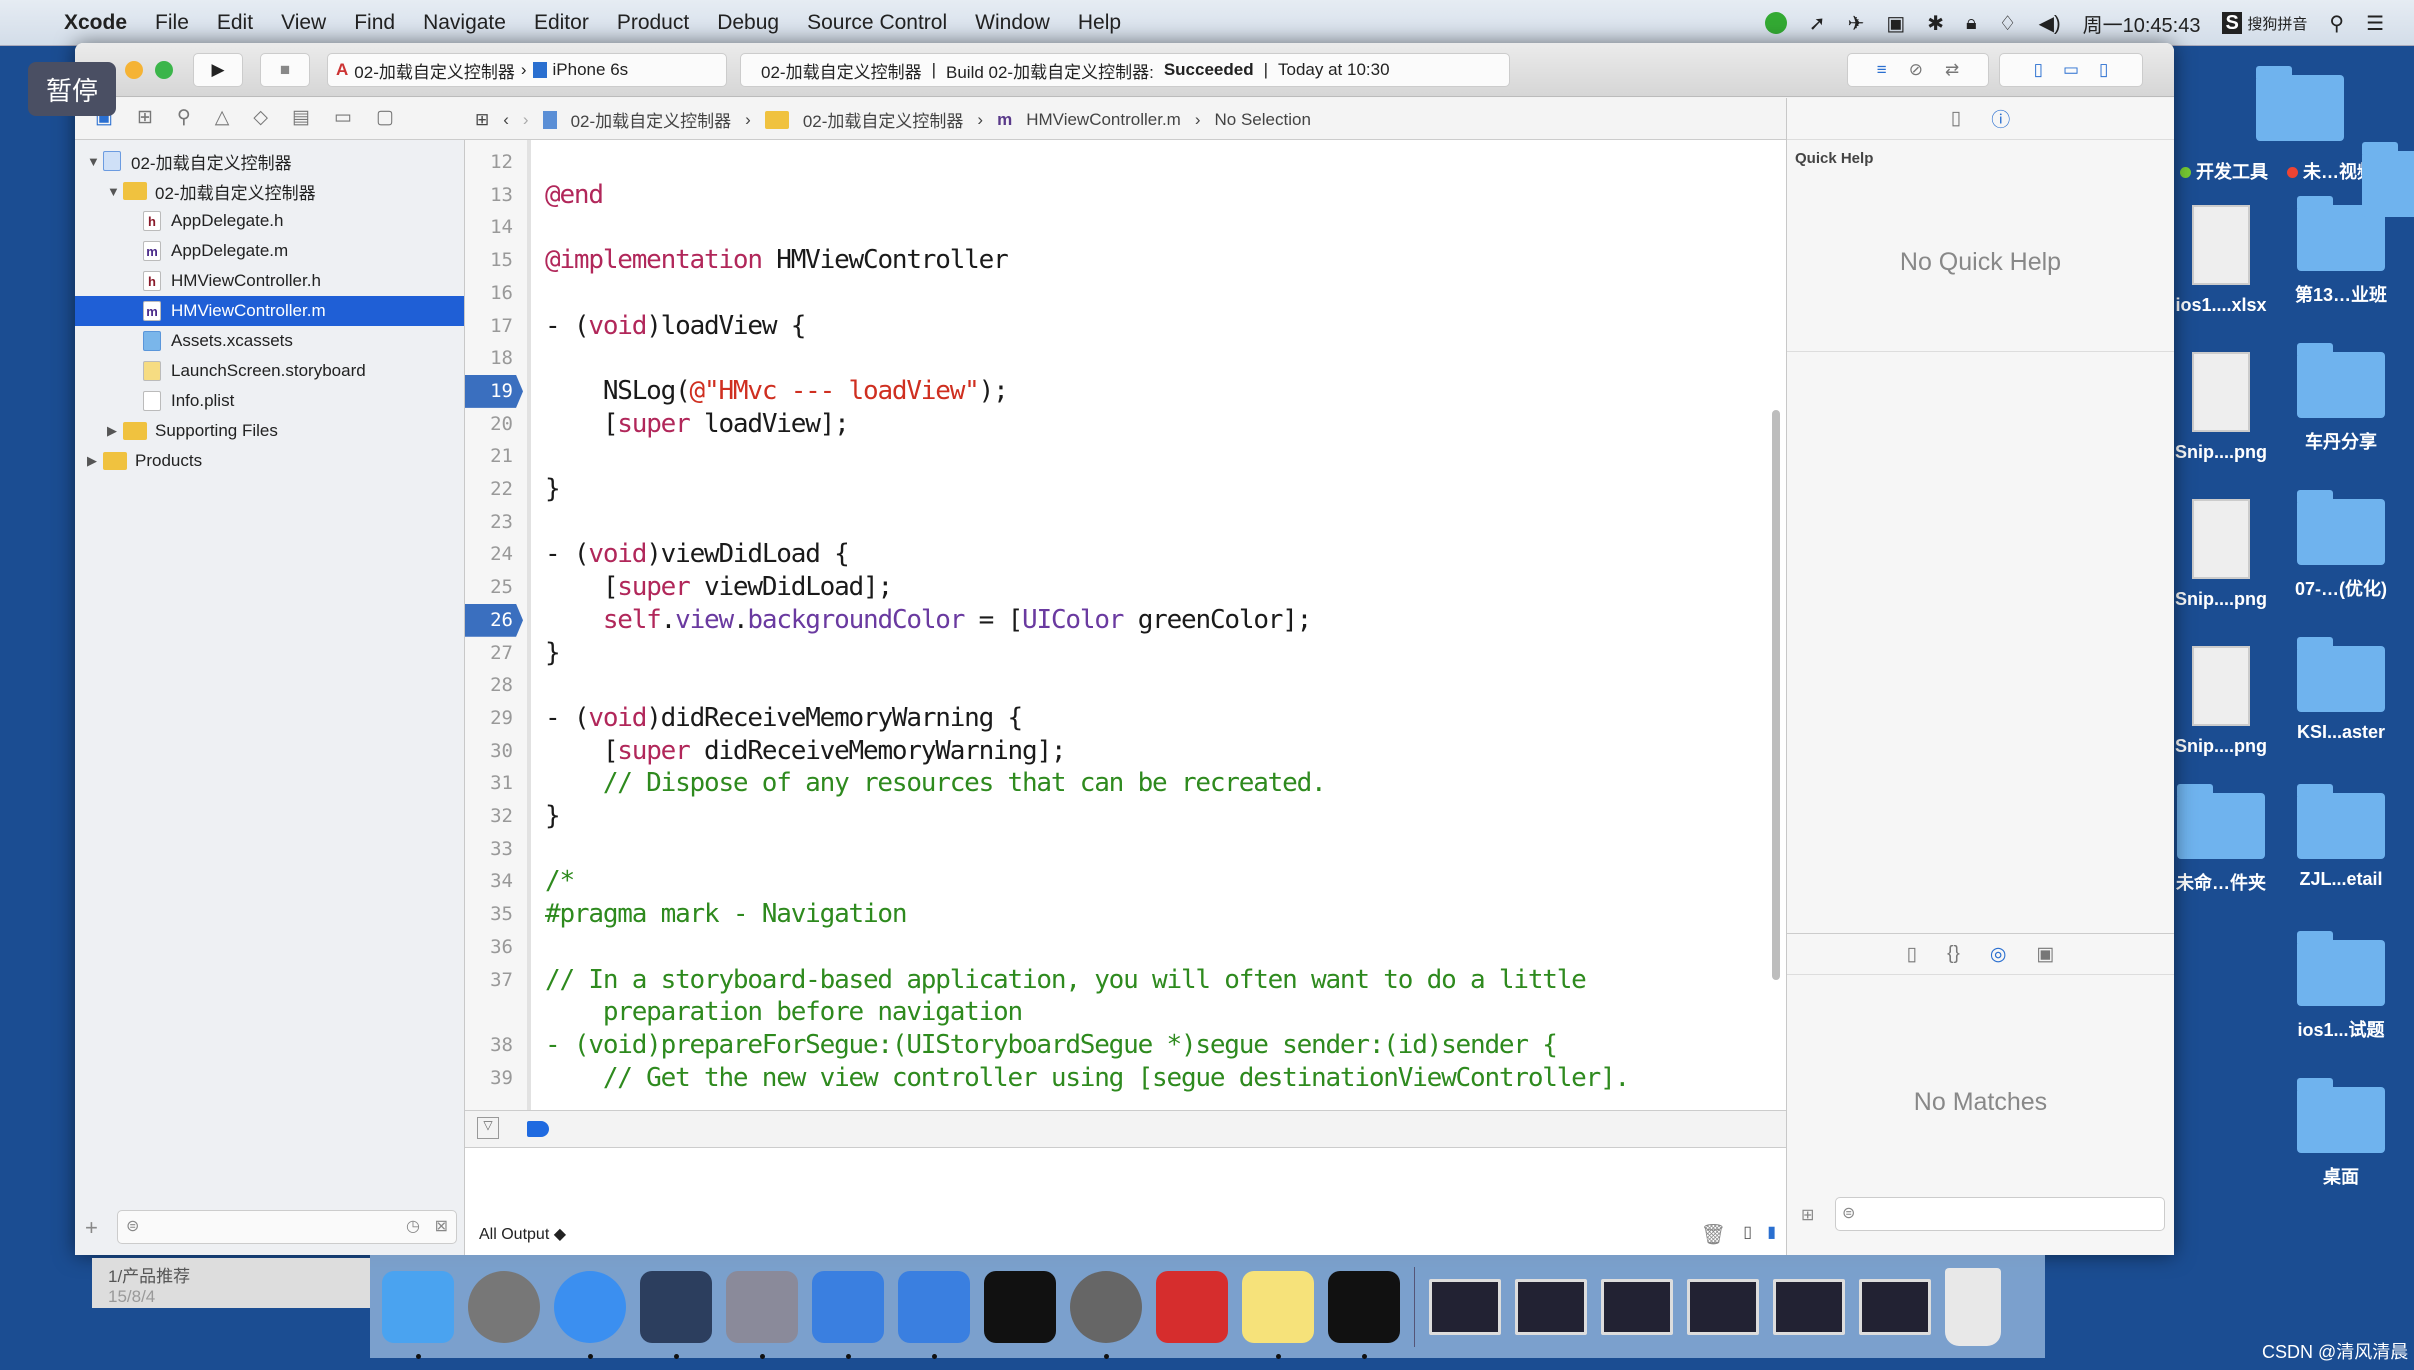 The height and width of the screenshot is (1370, 2414). What do you see at coordinates (2071, 70) in the screenshot?
I see `debug-toggle-icon: ▭` at bounding box center [2071, 70].